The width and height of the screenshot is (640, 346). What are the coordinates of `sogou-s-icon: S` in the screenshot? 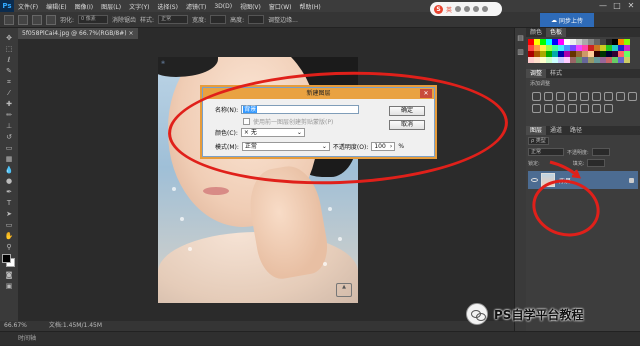 It's located at (438, 9).